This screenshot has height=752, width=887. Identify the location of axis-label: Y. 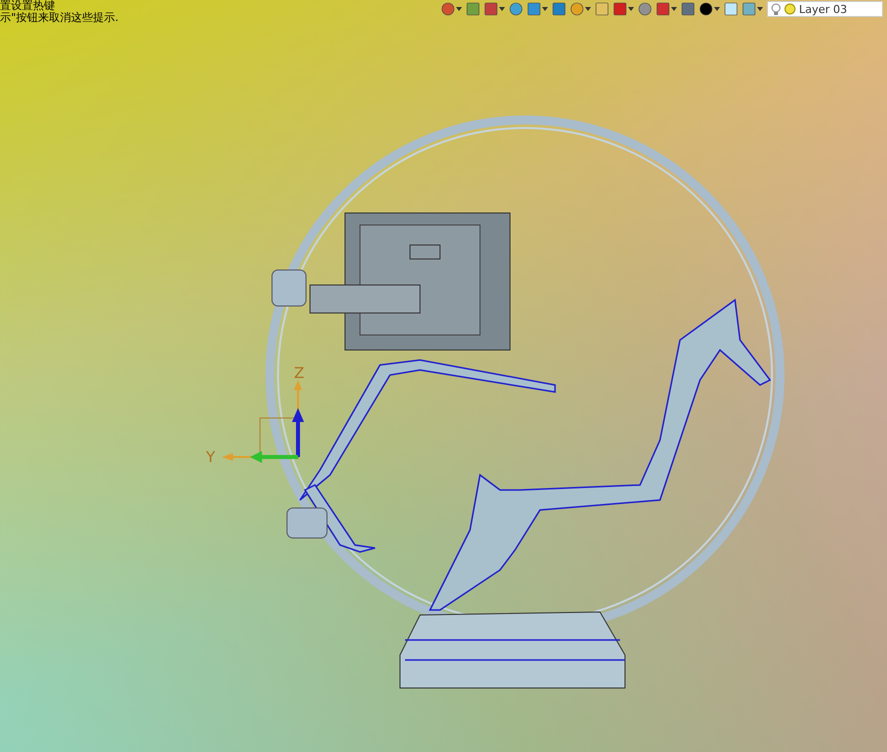
(211, 457).